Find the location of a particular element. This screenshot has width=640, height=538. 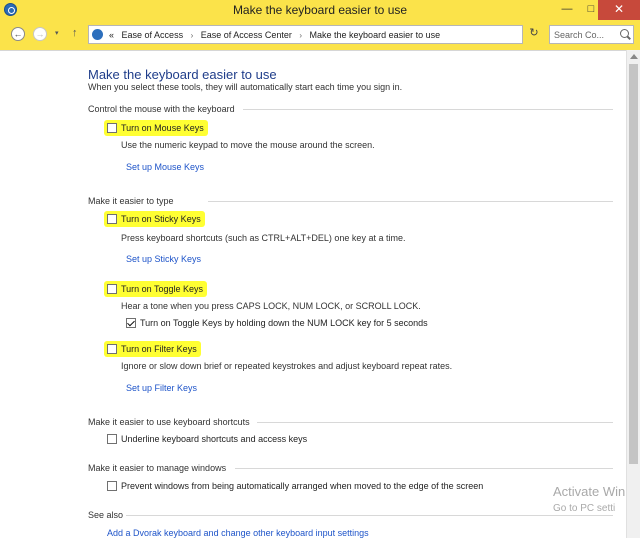

breadcrumb-ease-of-access: Ease of Access is located at coordinates (153, 35).